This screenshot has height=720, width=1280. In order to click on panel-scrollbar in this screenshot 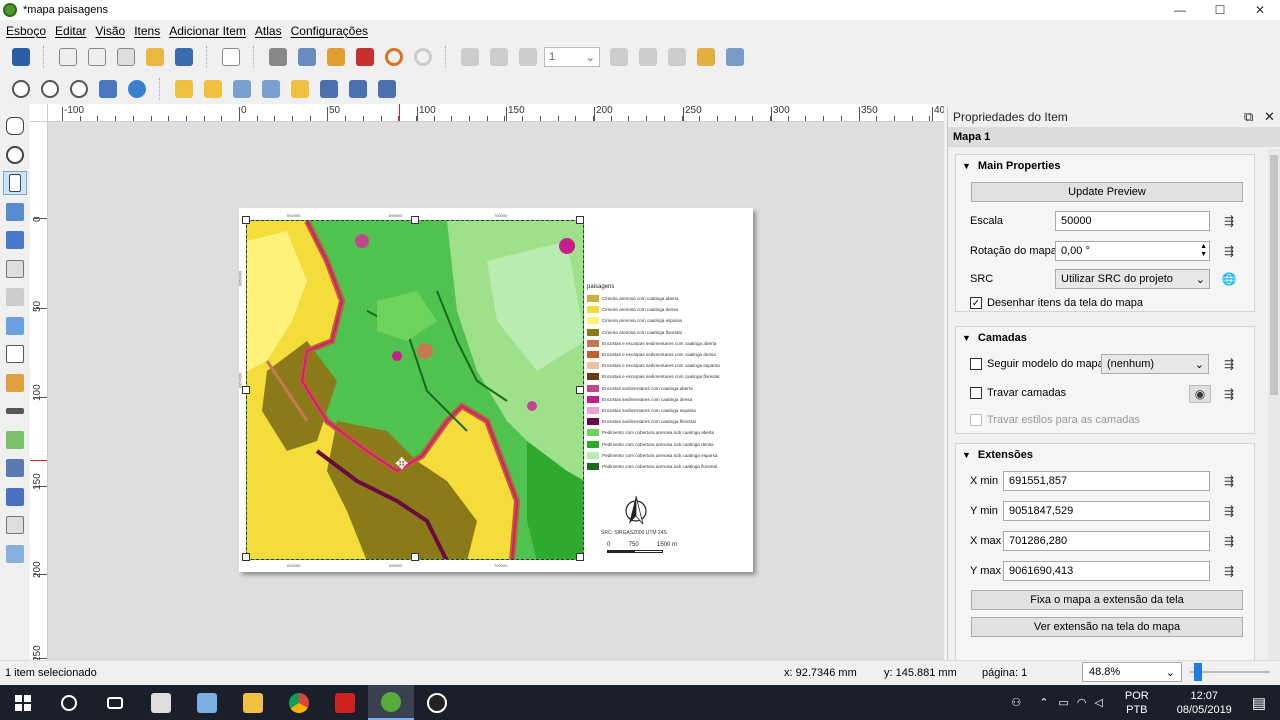, I will do `click(1274, 404)`.